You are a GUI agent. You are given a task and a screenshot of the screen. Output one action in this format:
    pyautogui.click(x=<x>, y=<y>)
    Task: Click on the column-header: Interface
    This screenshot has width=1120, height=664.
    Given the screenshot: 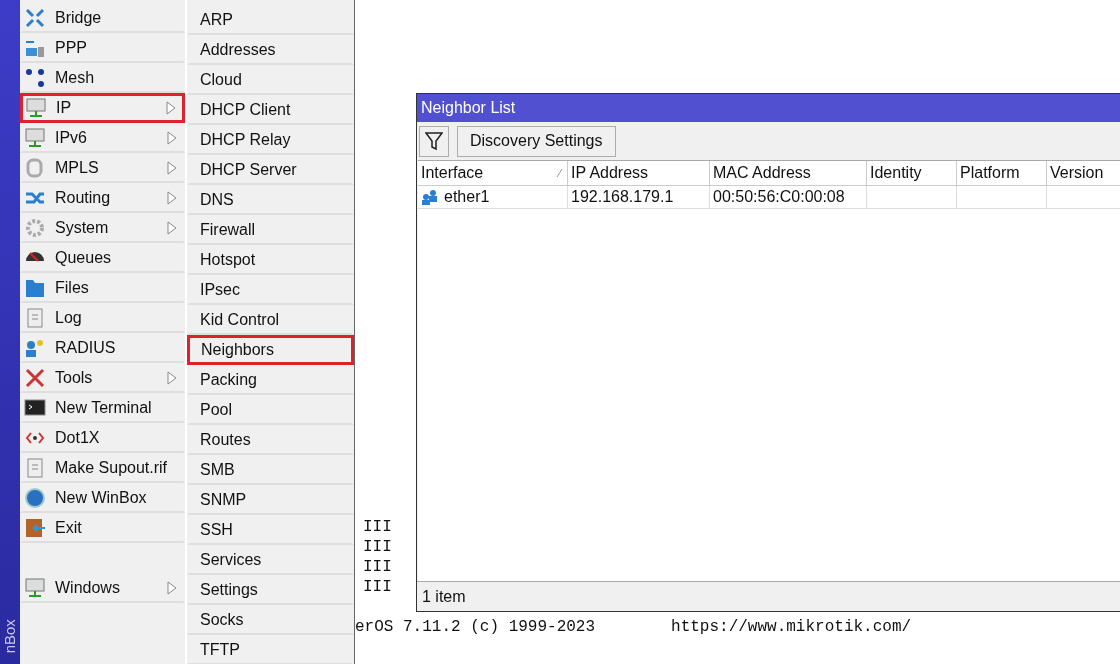 What is the action you would take?
    pyautogui.click(x=493, y=173)
    